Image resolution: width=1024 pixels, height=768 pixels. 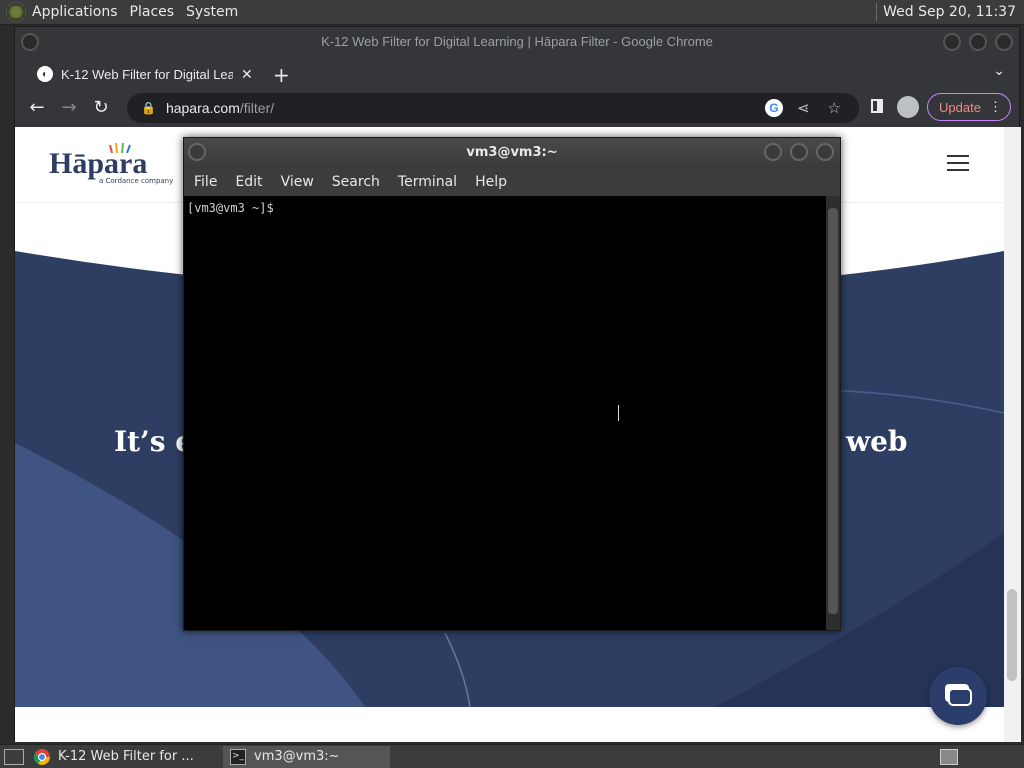 What do you see at coordinates (98, 164) in the screenshot?
I see `hapara-logo: Hāpara` at bounding box center [98, 164].